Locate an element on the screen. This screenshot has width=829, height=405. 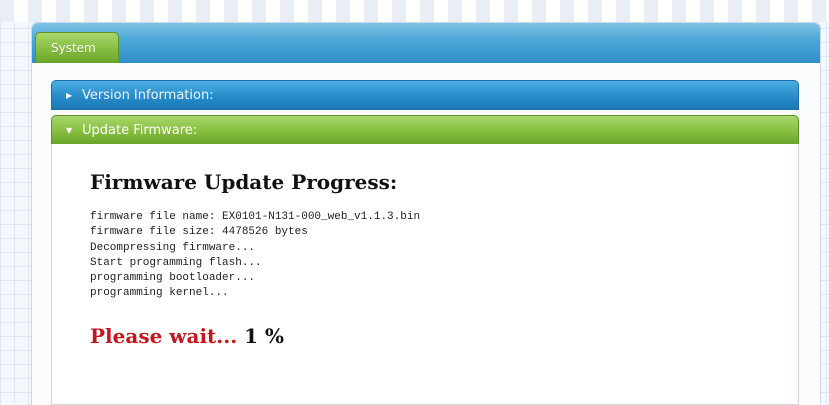
progress-status: Please wait... 1 % is located at coordinates (187, 336).